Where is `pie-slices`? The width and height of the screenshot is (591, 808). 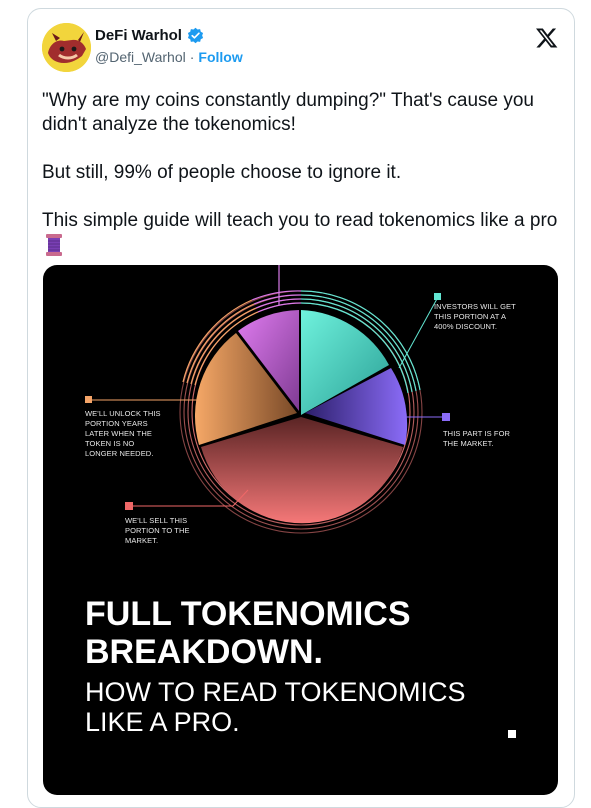
pie-slices is located at coordinates (301, 417).